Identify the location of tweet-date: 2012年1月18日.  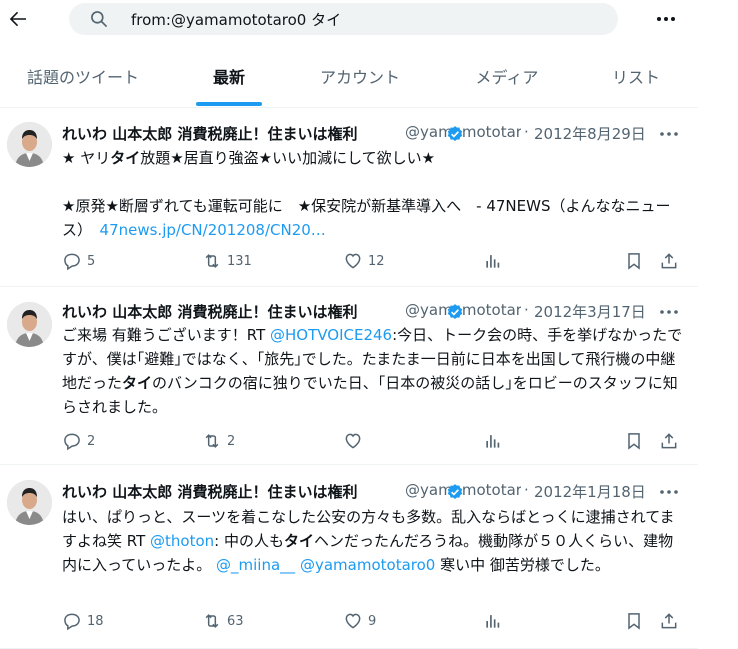
(590, 491).